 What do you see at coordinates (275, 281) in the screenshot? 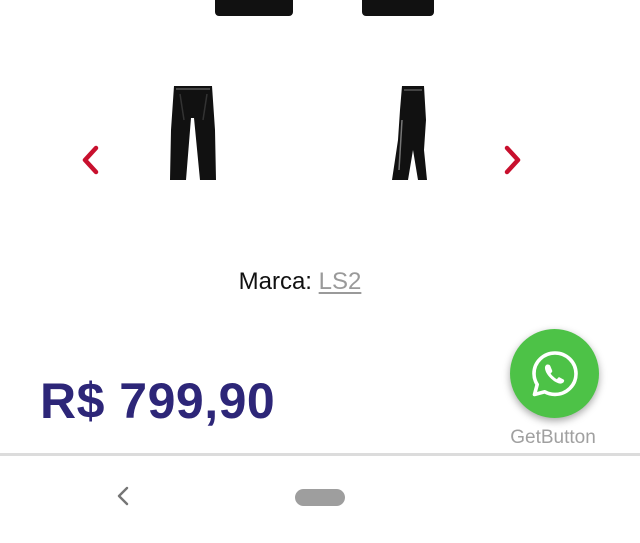
I see `brand-label: Marca:` at bounding box center [275, 281].